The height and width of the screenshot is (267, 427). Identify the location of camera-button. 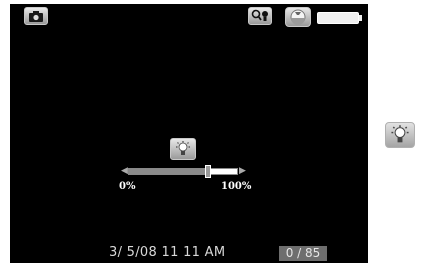
(36, 16).